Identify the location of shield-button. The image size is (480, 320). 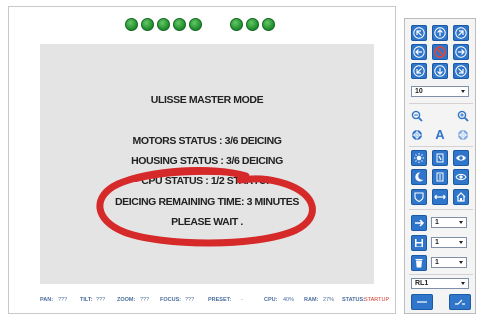
(419, 197).